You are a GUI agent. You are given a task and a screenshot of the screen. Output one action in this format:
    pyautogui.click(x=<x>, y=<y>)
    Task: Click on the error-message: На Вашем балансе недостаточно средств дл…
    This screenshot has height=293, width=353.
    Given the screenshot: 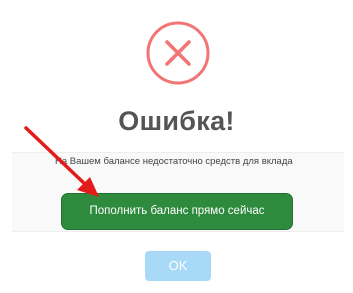 What is the action you would take?
    pyautogui.click(x=174, y=161)
    